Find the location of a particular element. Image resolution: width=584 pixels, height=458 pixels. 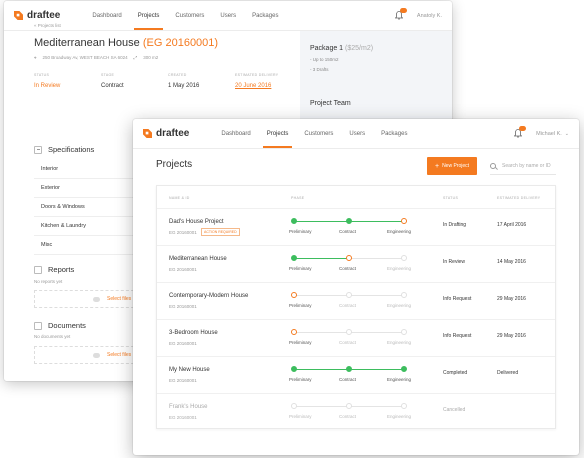

search-input: Search by name or ID is located at coordinates (523, 166).